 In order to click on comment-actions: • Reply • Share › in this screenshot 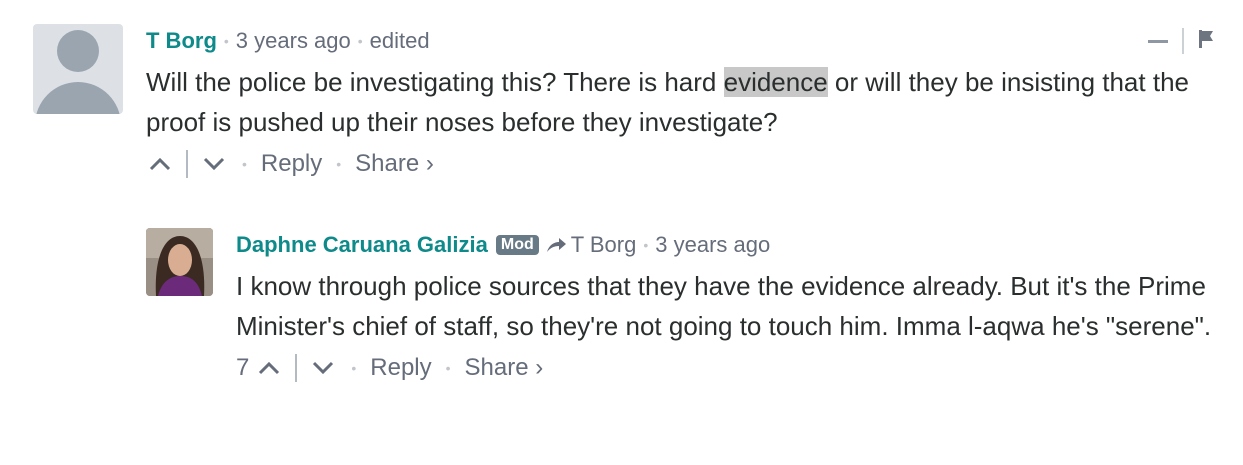, I will do `click(681, 164)`.